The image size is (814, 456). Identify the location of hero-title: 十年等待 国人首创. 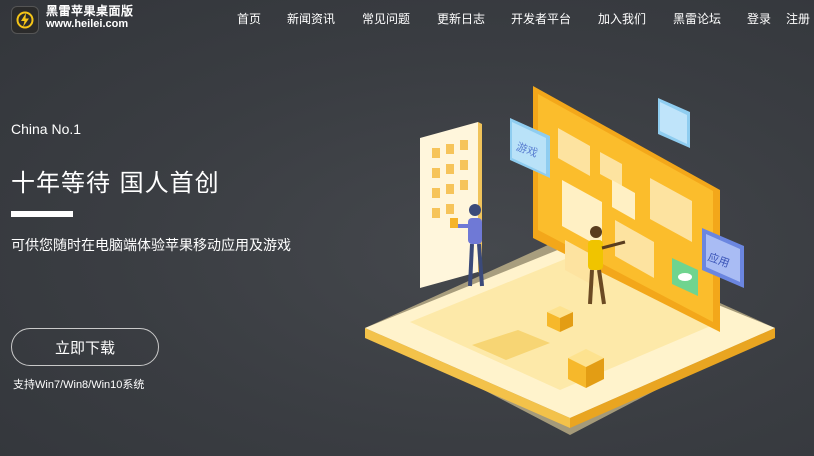
(115, 183).